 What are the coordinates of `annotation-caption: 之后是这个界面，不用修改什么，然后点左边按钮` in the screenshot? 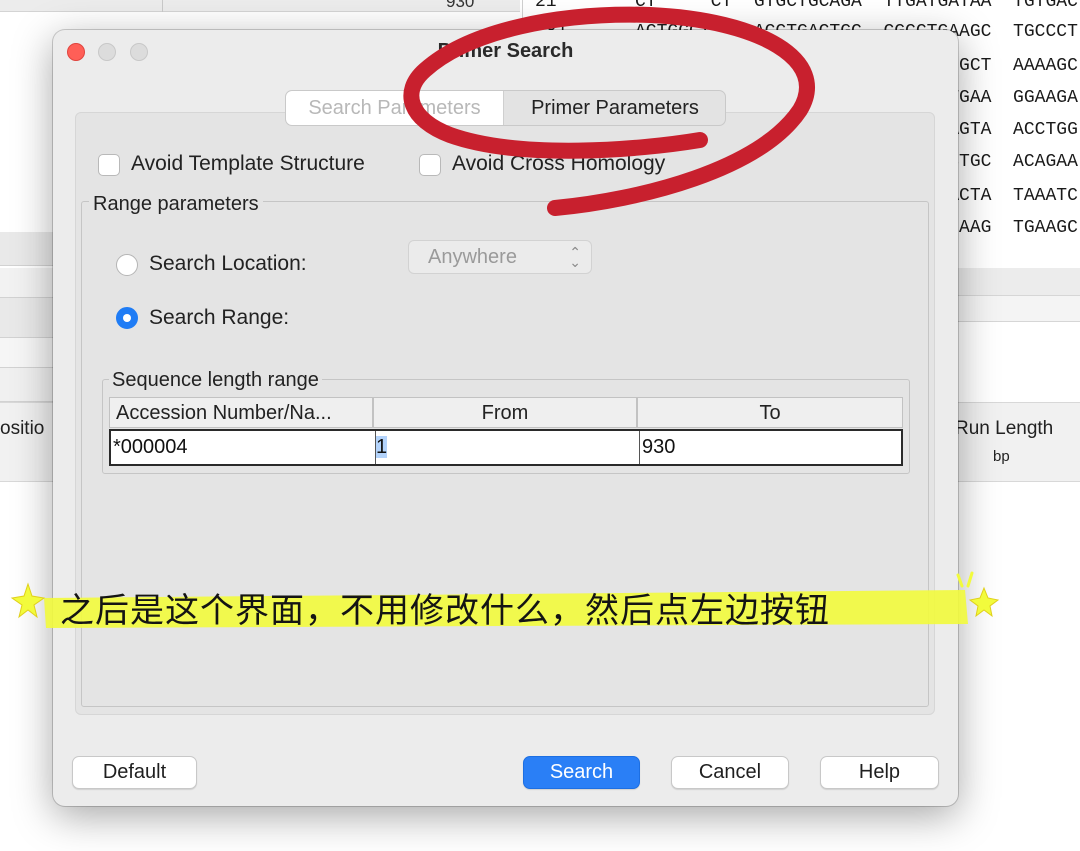 It's located at (445, 611).